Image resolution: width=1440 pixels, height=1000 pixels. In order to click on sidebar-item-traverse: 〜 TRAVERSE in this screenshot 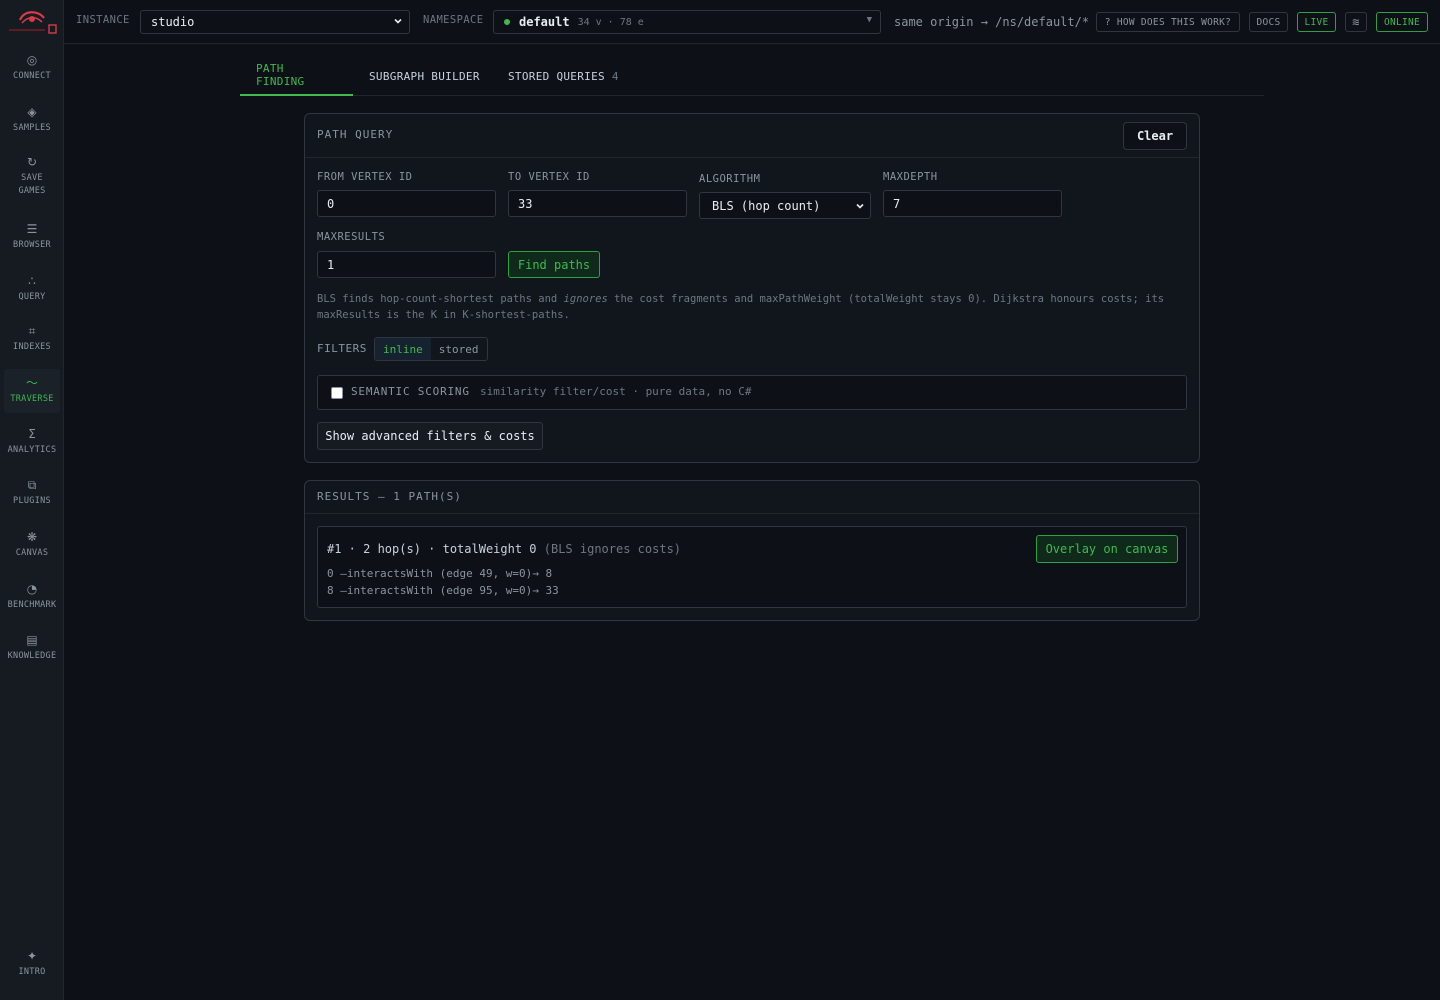, I will do `click(32, 391)`.